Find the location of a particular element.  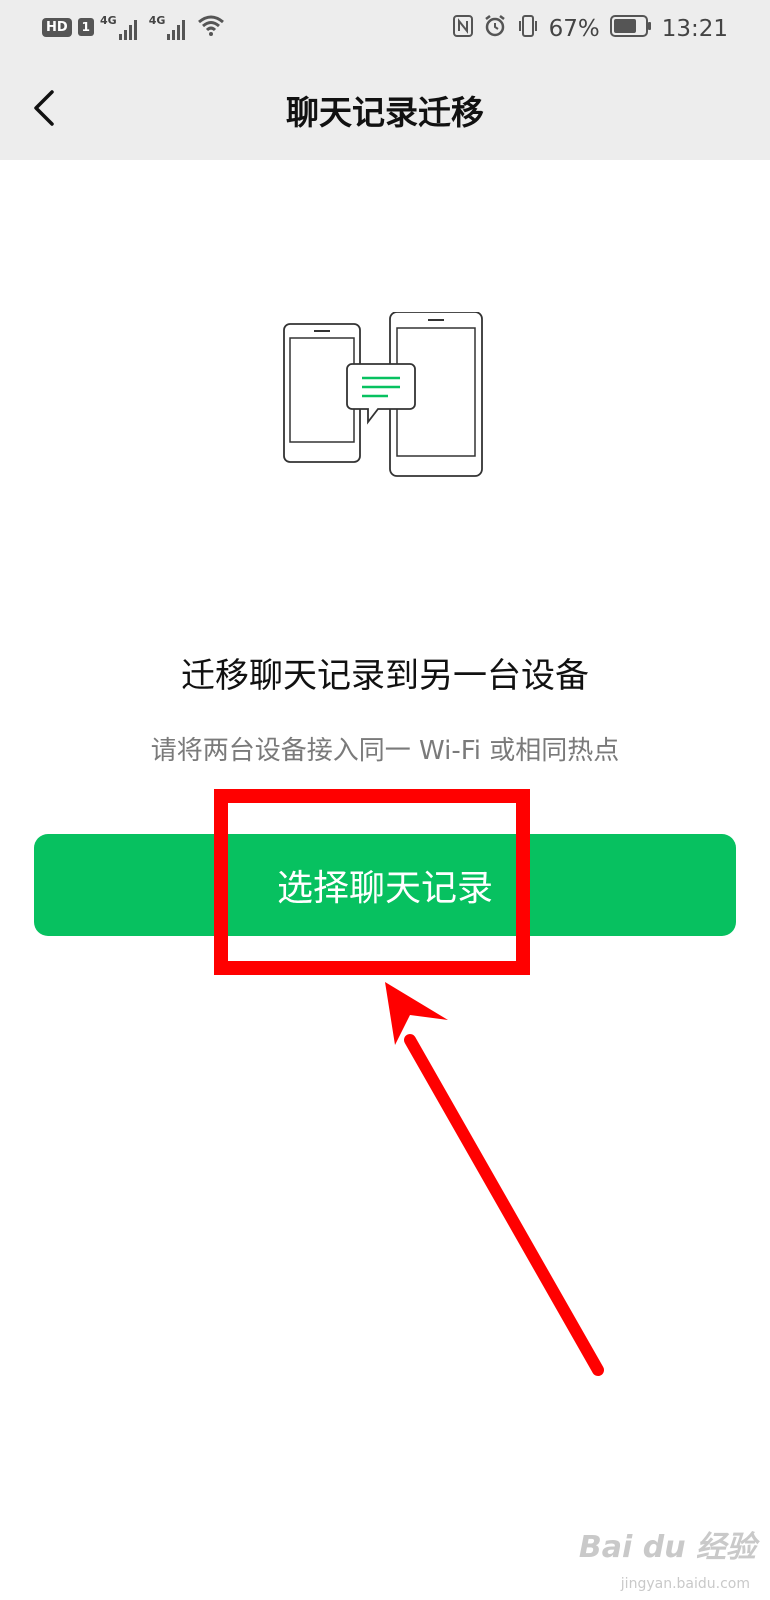

alarm-icon is located at coordinates (495, 29).